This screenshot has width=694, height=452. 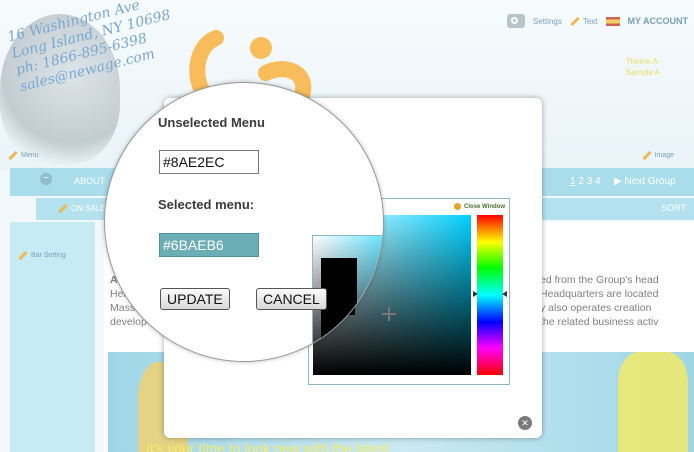 What do you see at coordinates (211, 122) in the screenshot?
I see `unselected-menu-label: Unselected Menu` at bounding box center [211, 122].